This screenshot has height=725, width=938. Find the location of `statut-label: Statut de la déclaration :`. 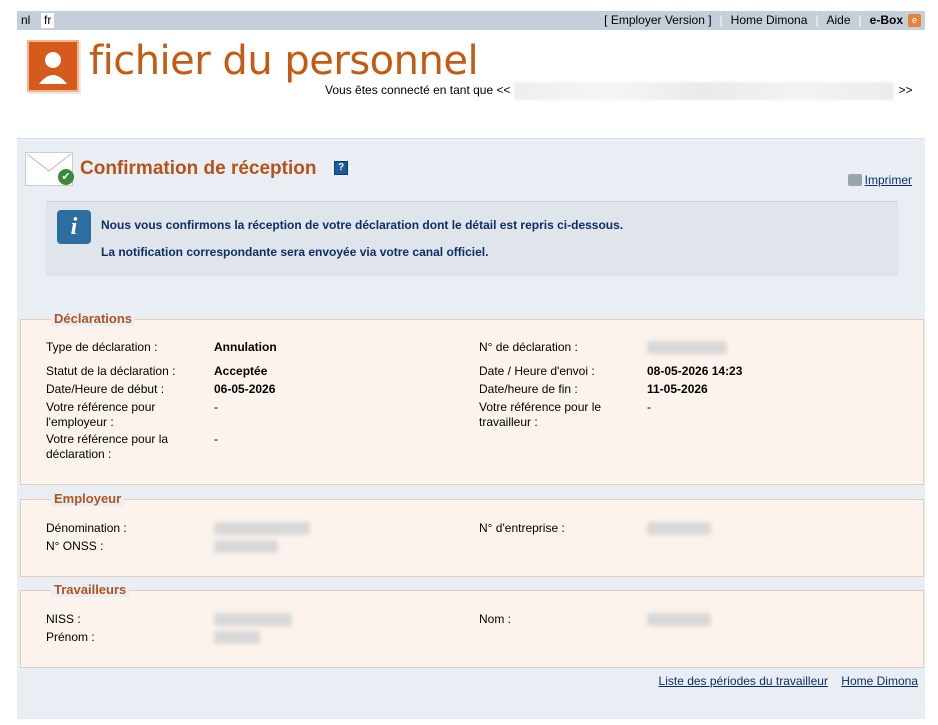

statut-label: Statut de la déclaration : is located at coordinates (111, 371).